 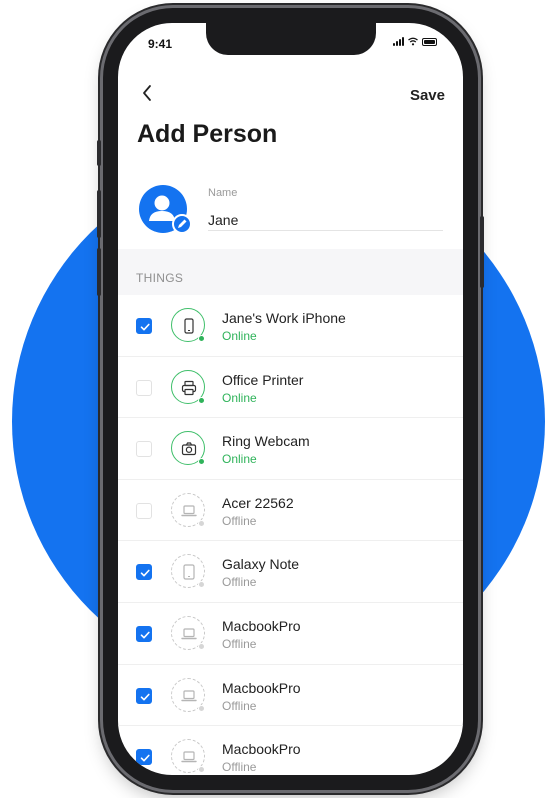 I want to click on printer-icon, so click(x=189, y=387).